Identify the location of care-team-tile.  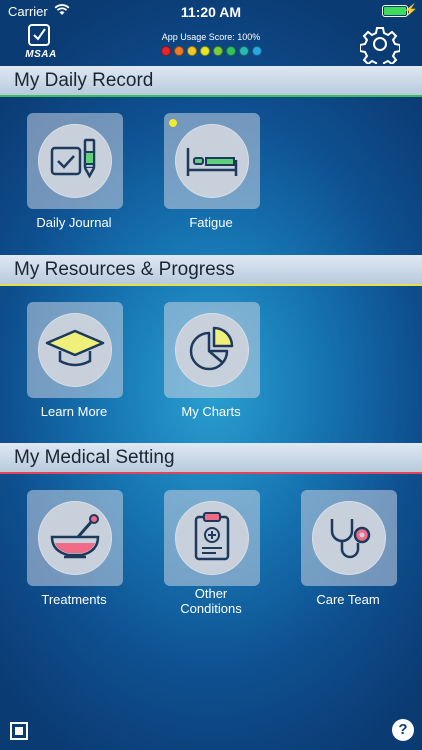
(349, 538).